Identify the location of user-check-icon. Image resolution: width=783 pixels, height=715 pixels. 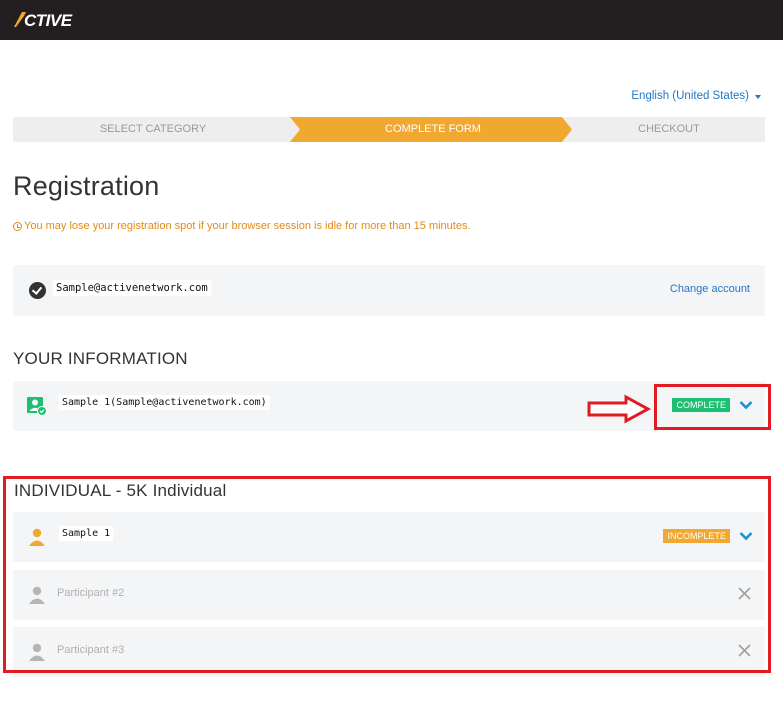
(37, 406).